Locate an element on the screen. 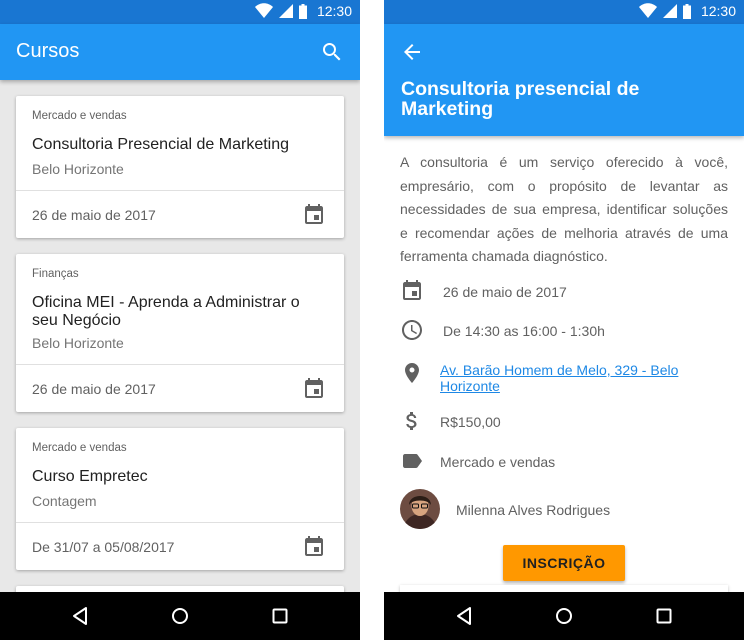 The width and height of the screenshot is (744, 640). label-tag-icon is located at coordinates (412, 461).